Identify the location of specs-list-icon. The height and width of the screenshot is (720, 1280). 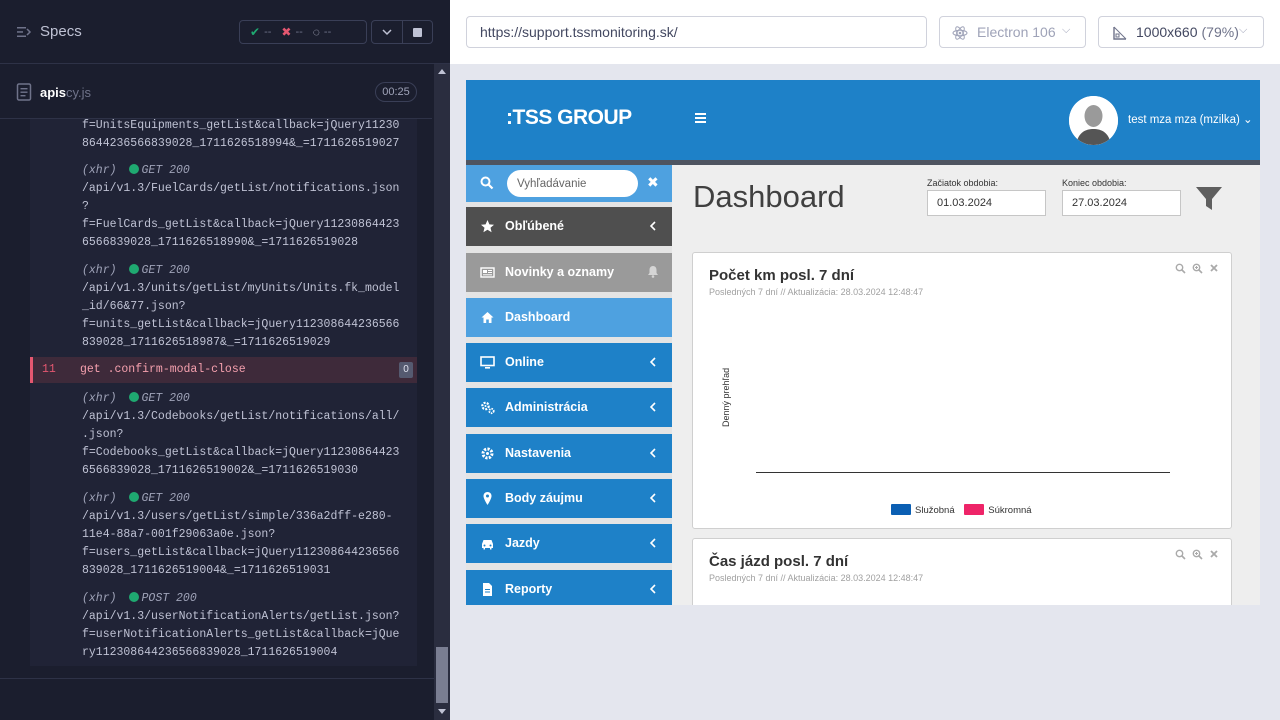
(24, 32).